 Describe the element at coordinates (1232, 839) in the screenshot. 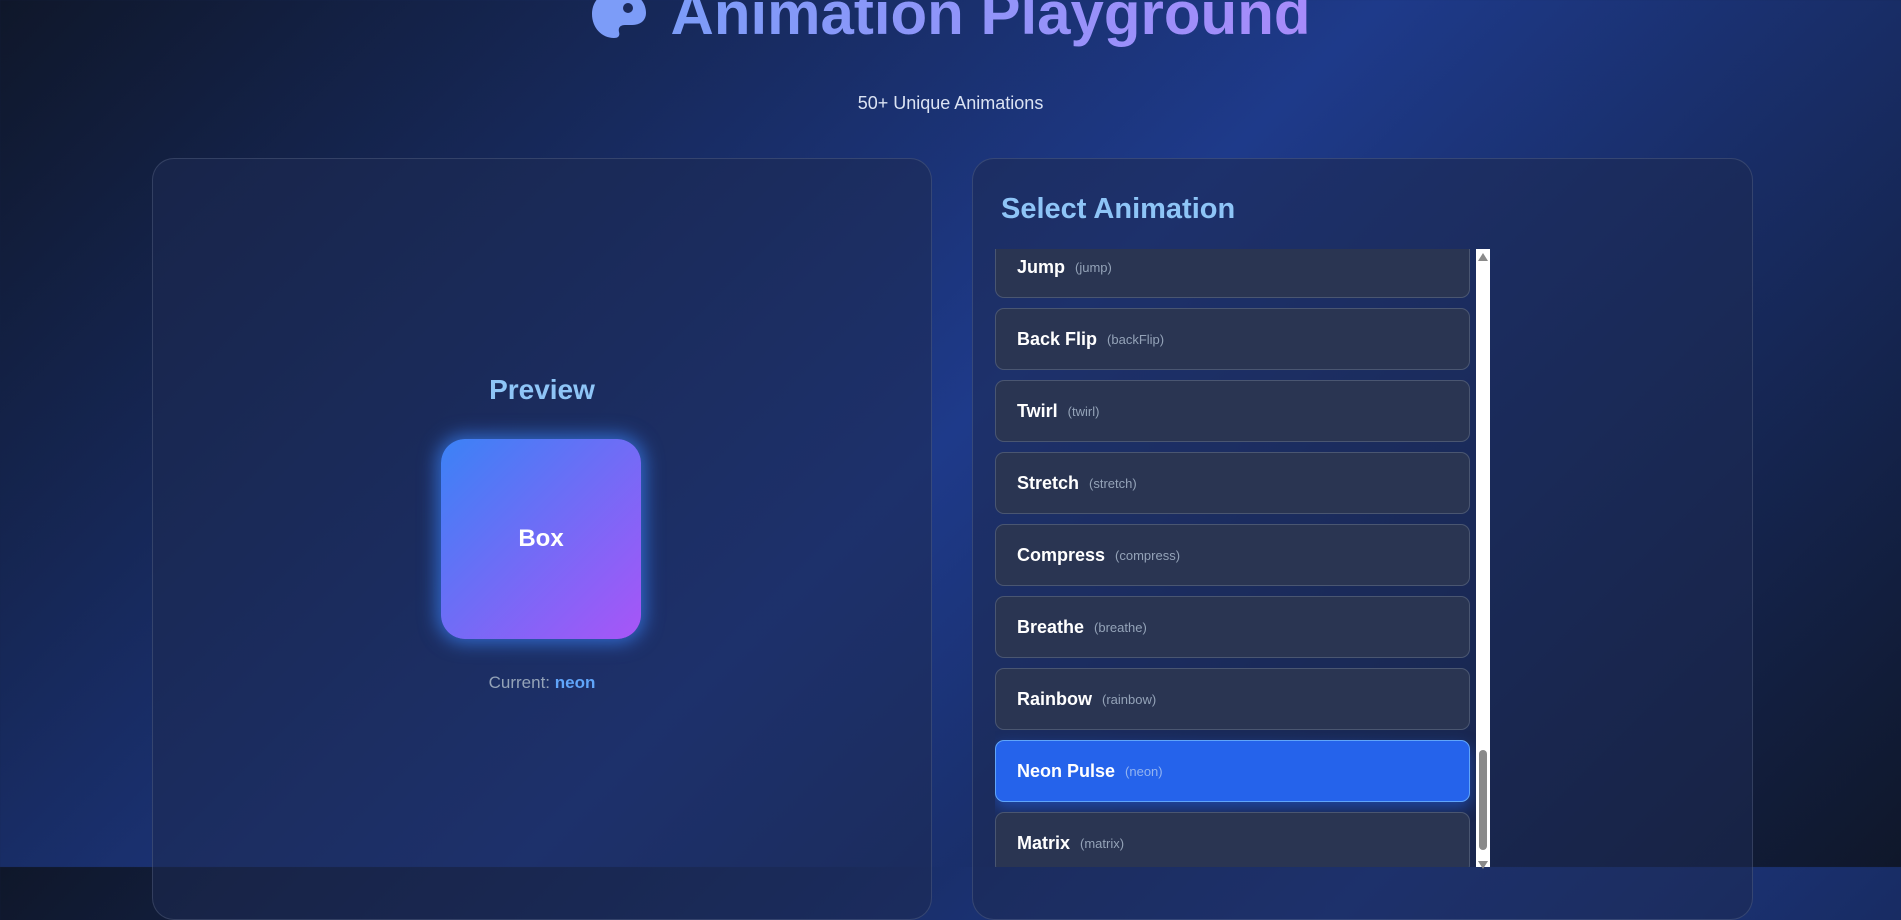

I see `animation-item-matrix: Matrix (matrix)` at that location.